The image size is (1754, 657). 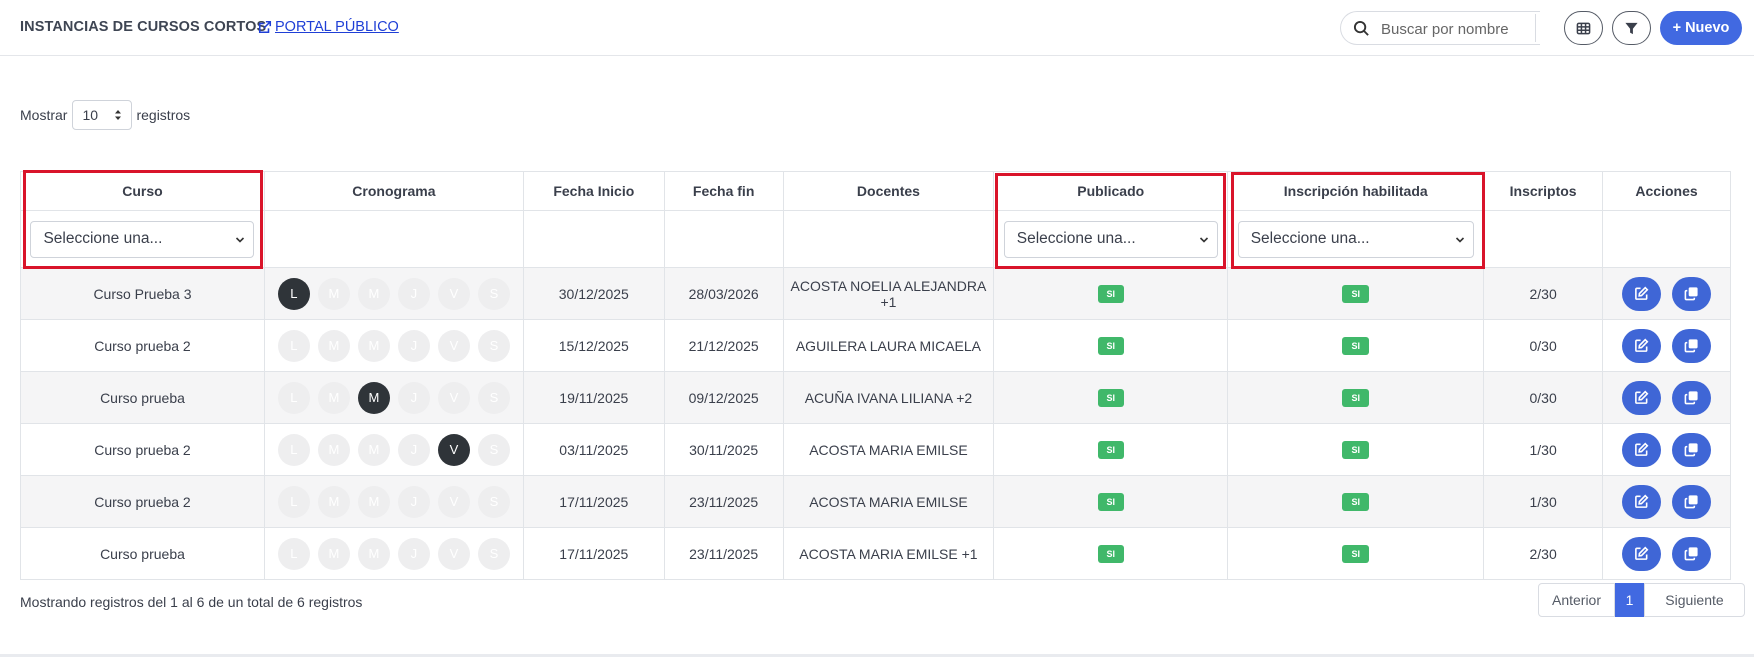 I want to click on col-fecha-inicio: Fecha Inicio, so click(x=593, y=191).